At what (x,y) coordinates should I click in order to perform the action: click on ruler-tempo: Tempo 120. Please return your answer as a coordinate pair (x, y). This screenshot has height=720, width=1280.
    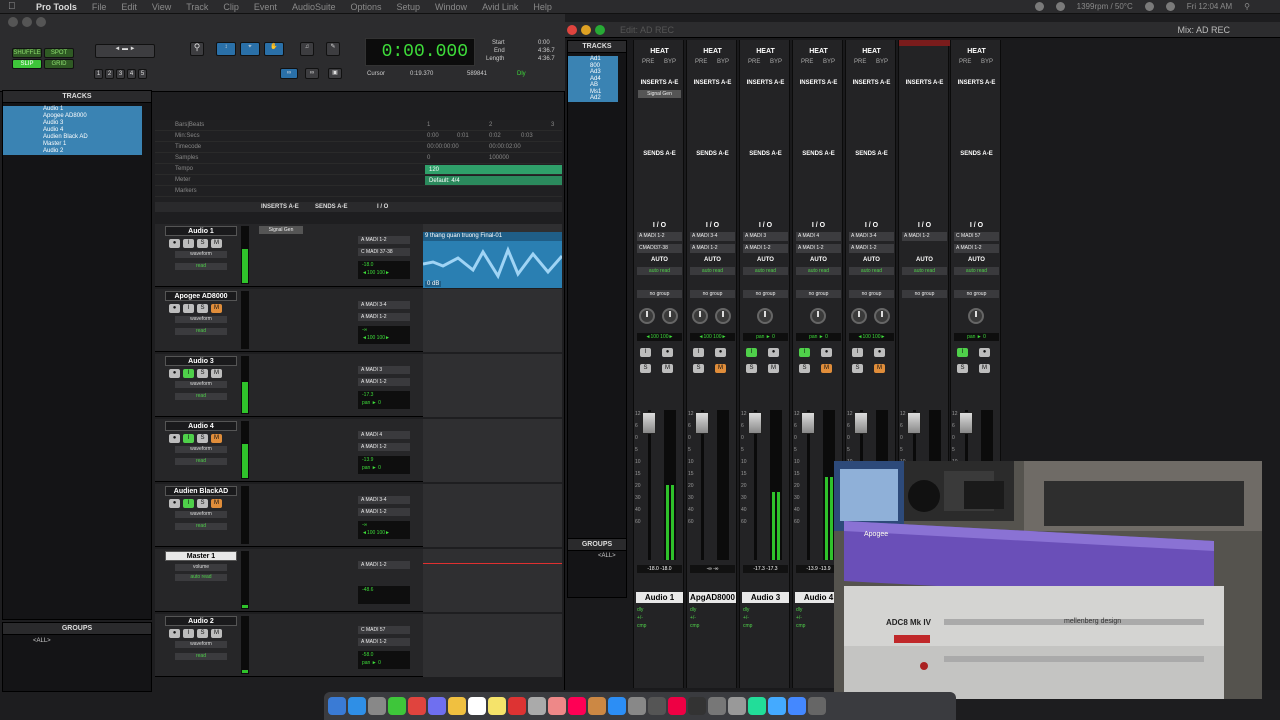
    Looking at the image, I should click on (358, 169).